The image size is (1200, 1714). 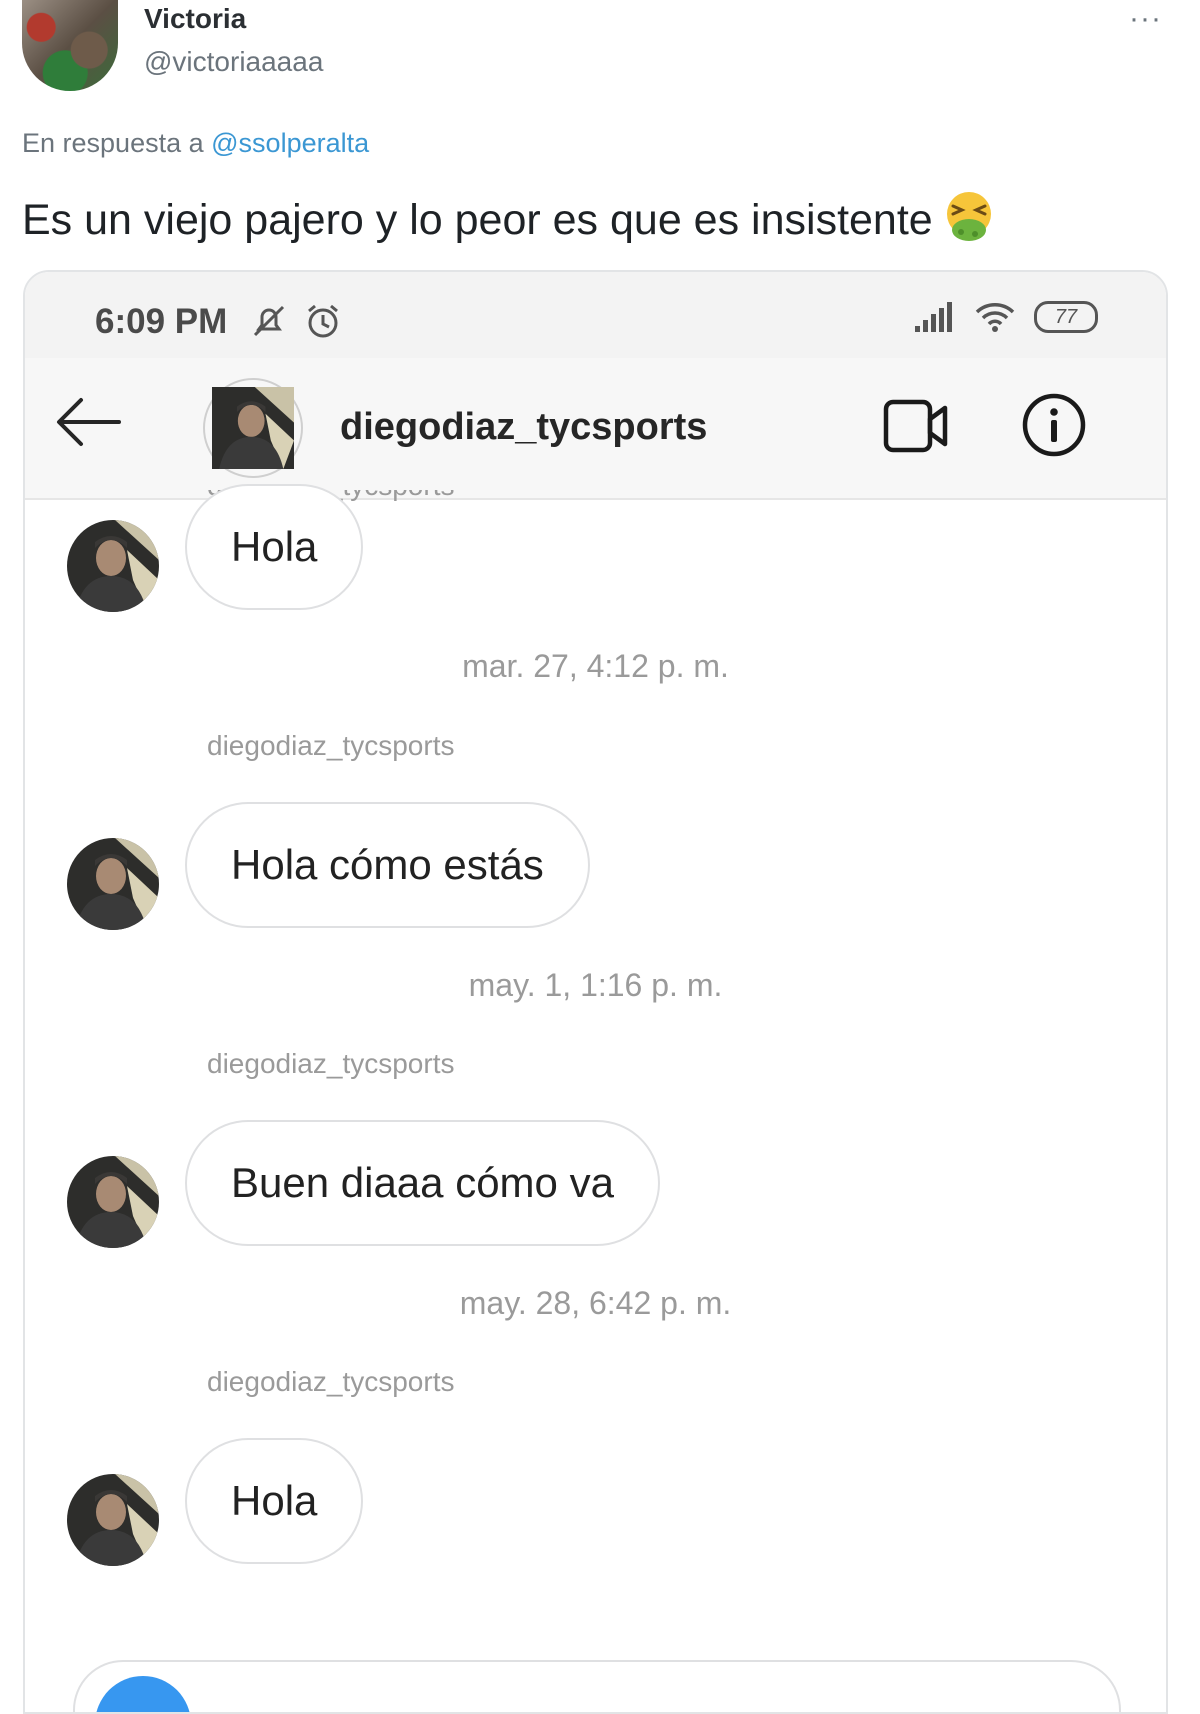 What do you see at coordinates (523, 427) in the screenshot?
I see `dm-username: diegodiaz_tycsports` at bounding box center [523, 427].